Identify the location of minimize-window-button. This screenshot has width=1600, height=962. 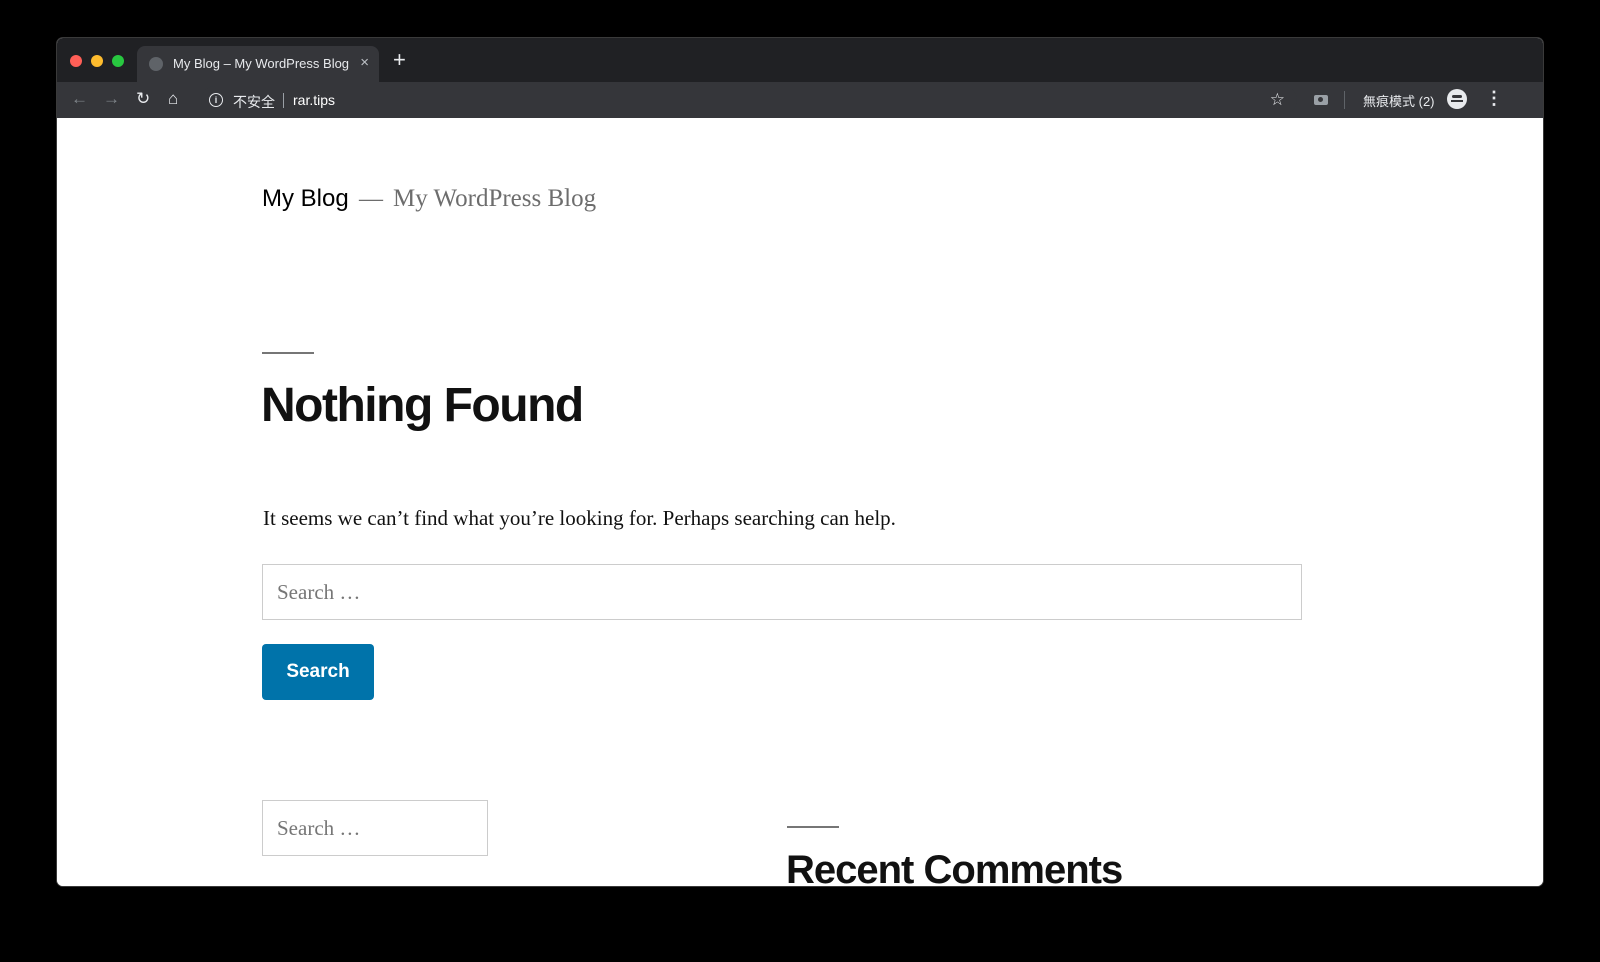
(97, 61).